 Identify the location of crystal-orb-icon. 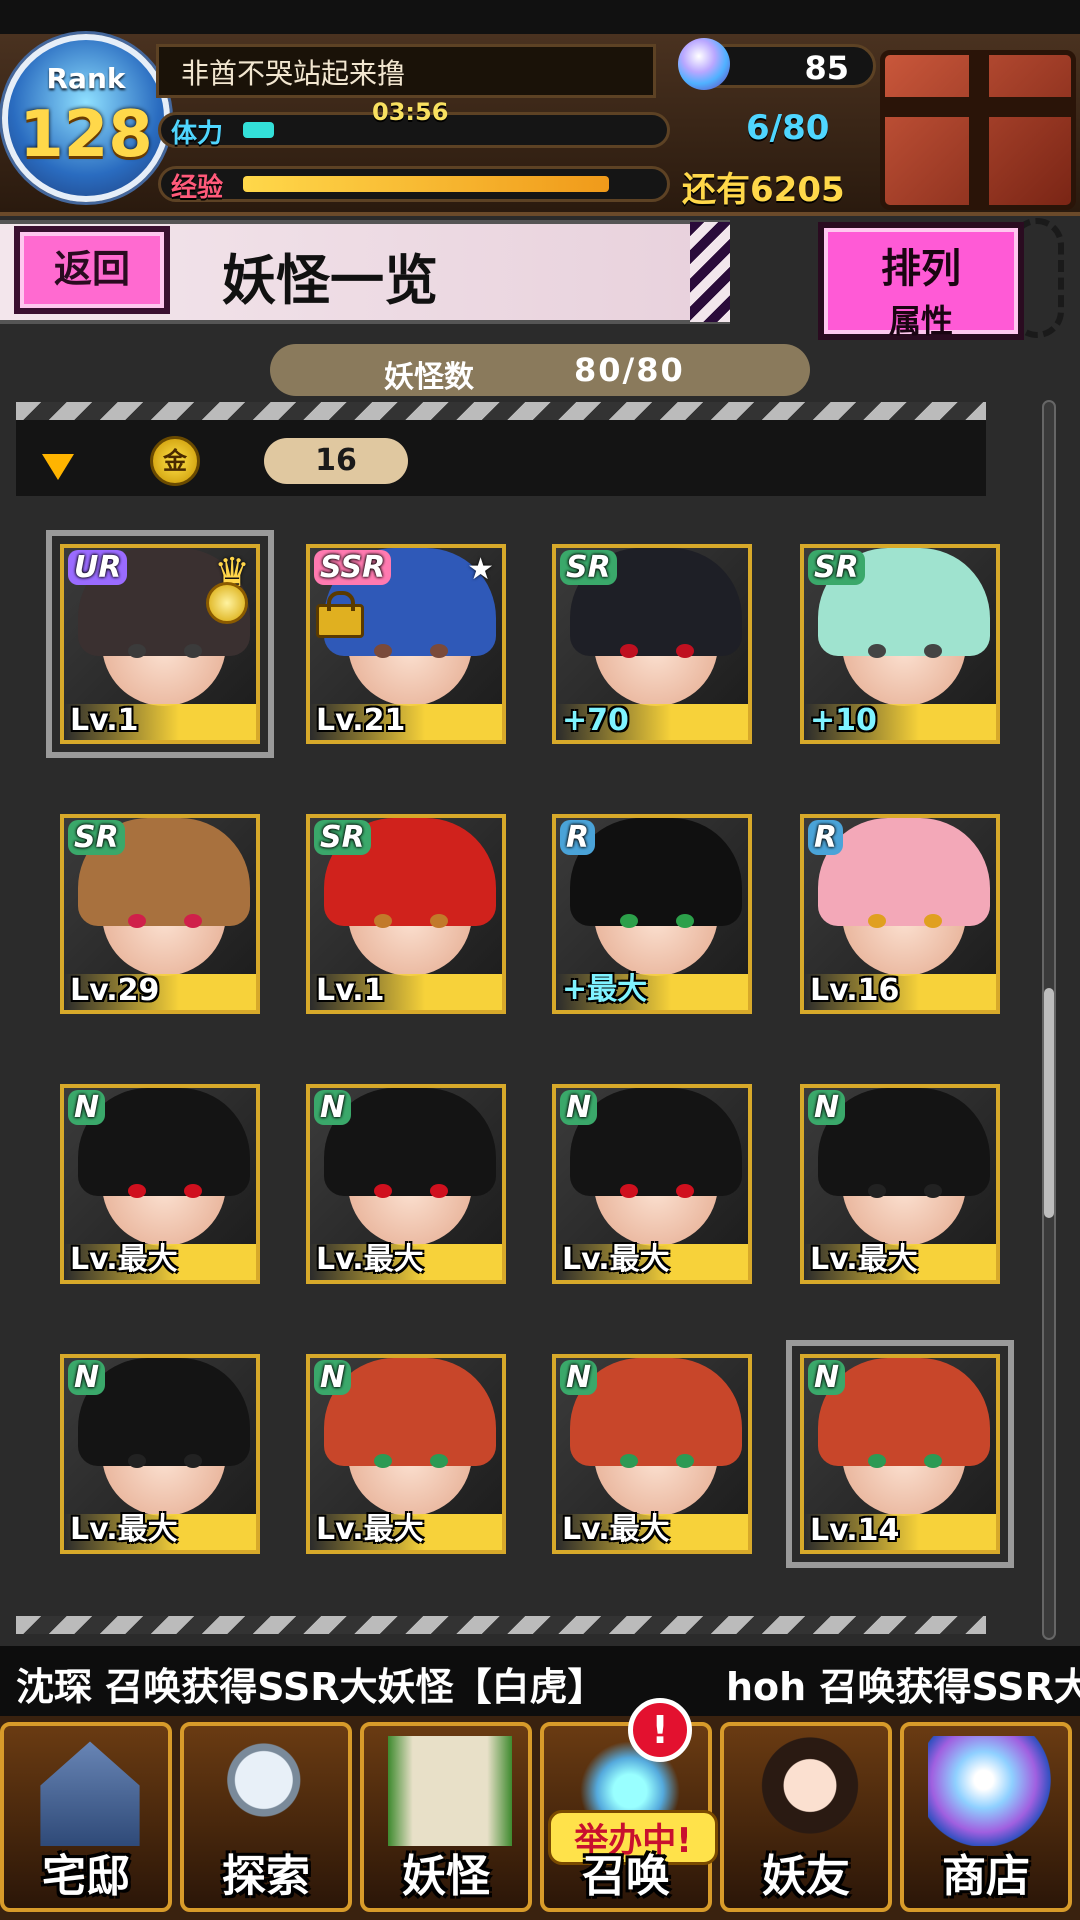
(990, 1791).